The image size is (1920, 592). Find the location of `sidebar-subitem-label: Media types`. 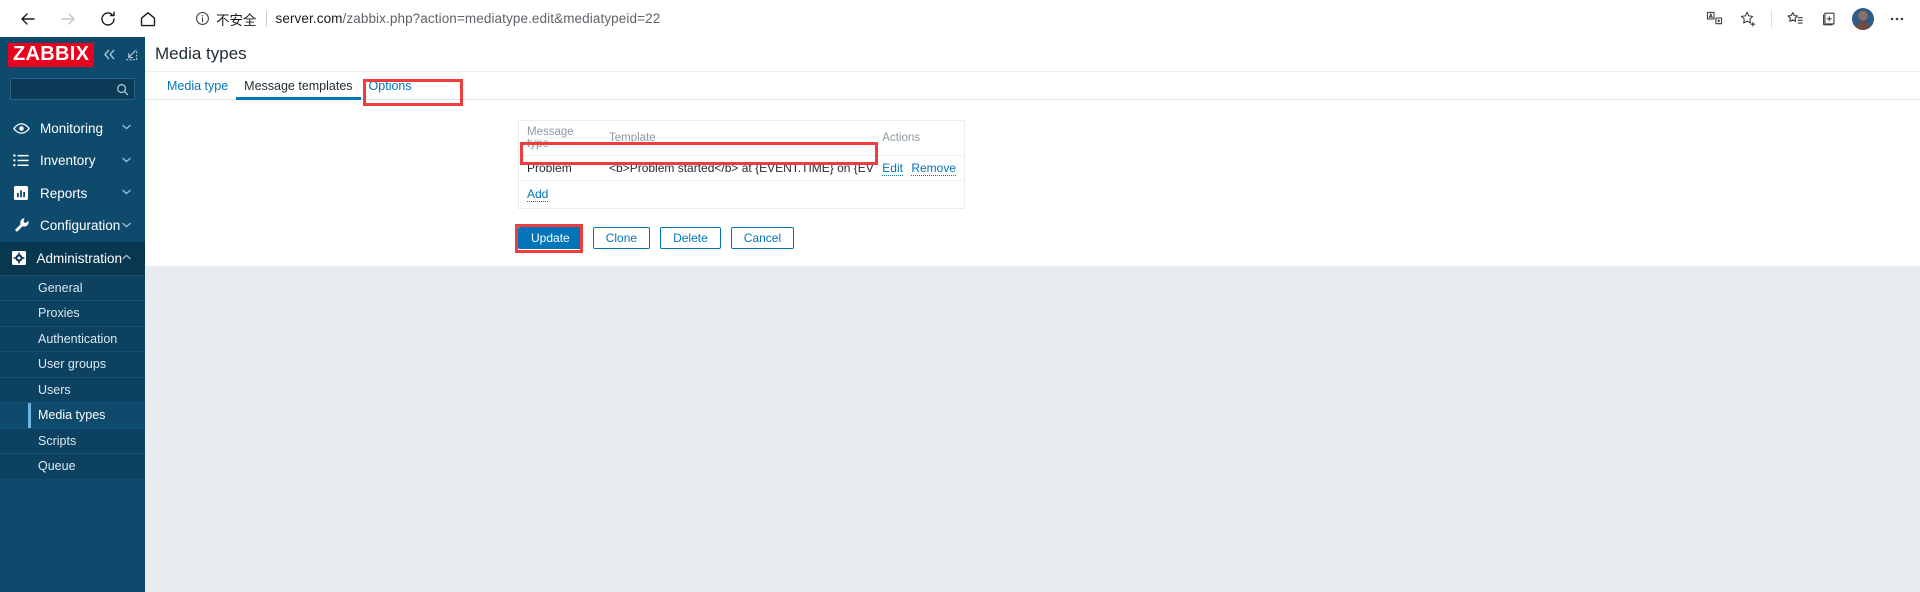

sidebar-subitem-label: Media types is located at coordinates (72, 415).